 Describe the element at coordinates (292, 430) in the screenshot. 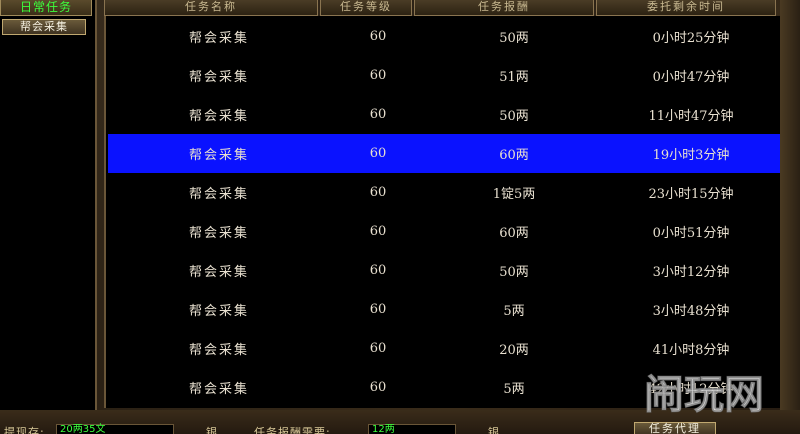

I see `reward-need-label: 任务报酬需要:` at that location.